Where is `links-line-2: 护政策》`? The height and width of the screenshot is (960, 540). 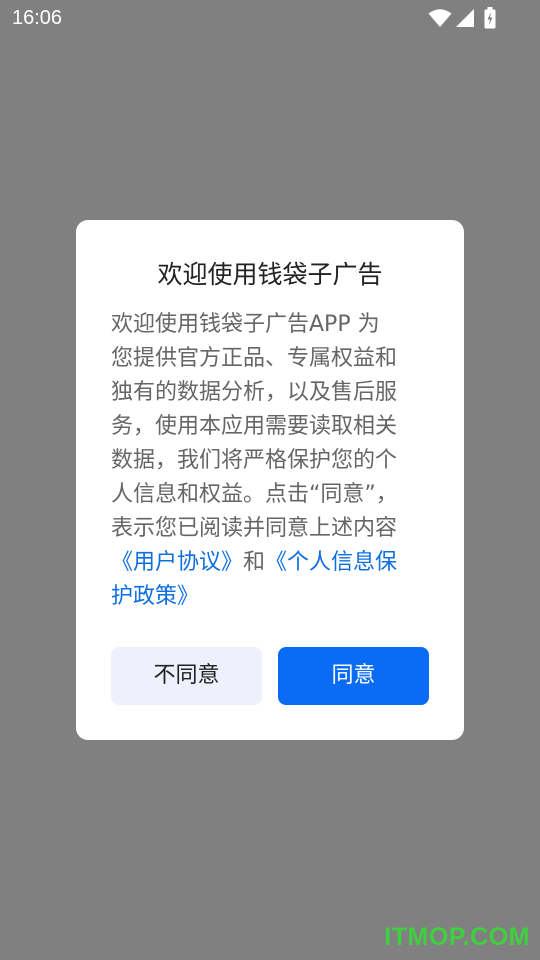
links-line-2: 护政策》 is located at coordinates (263, 597).